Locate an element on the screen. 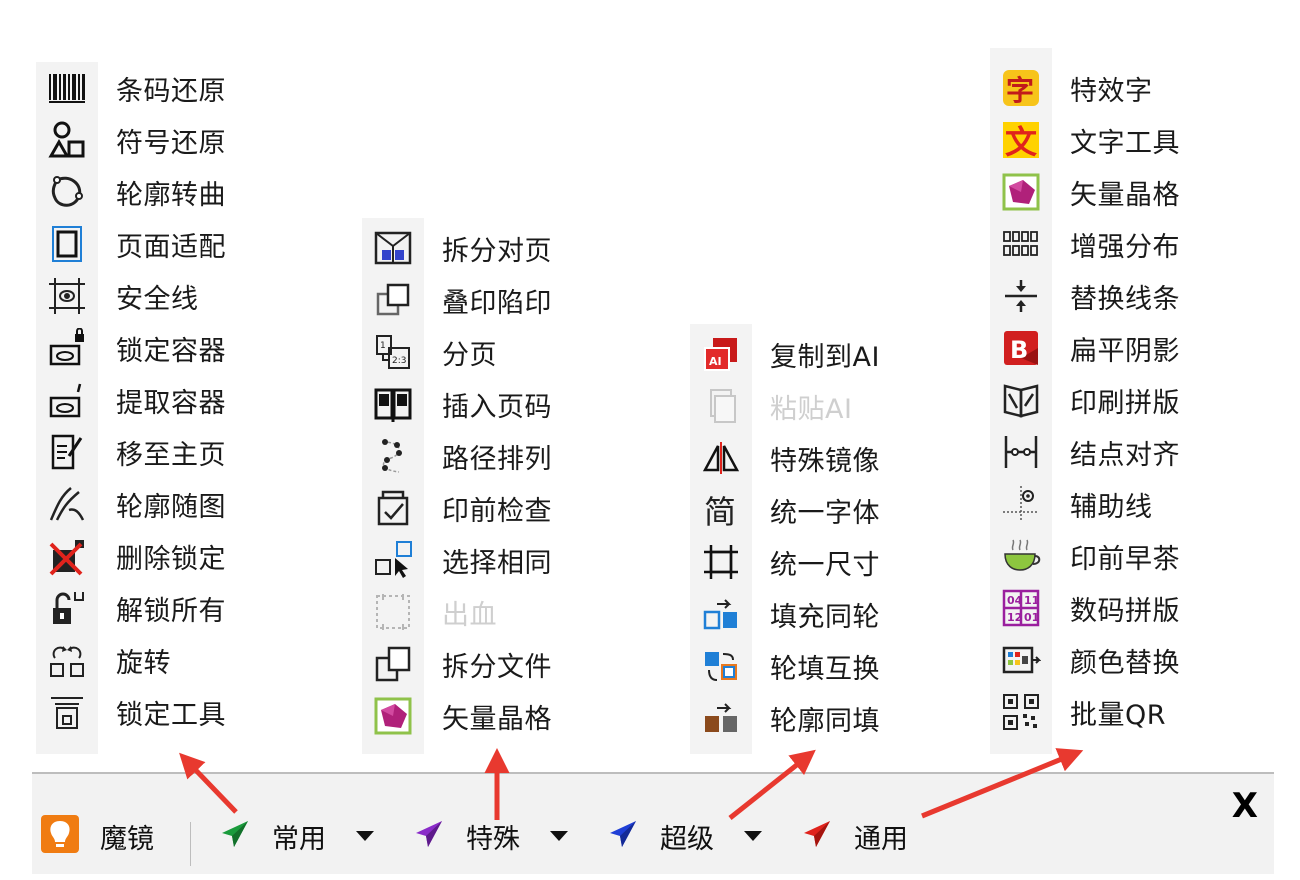 This screenshot has height=880, width=1300. arrow-to-general-menu is located at coordinates (1002, 783).